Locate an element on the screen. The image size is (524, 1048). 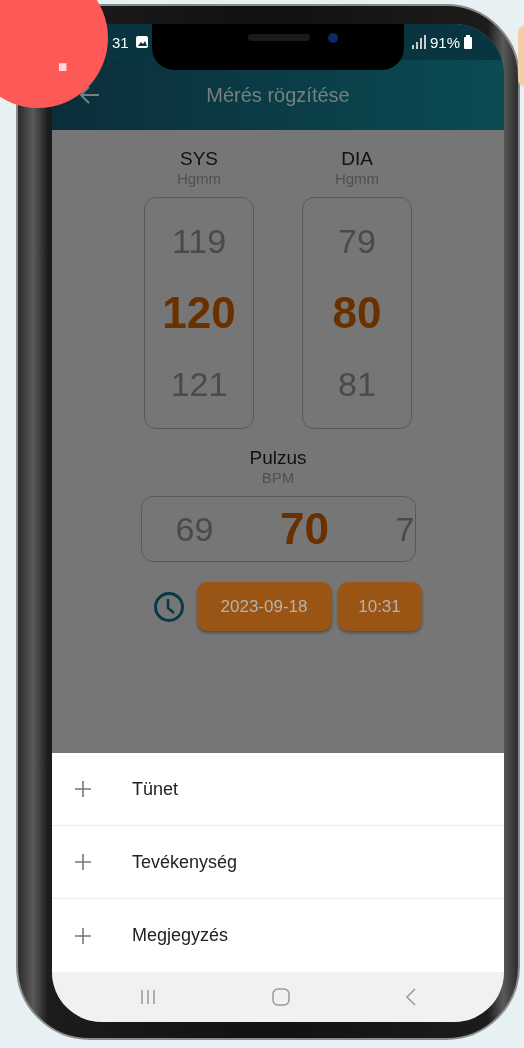
clock-icon is located at coordinates (168, 606).